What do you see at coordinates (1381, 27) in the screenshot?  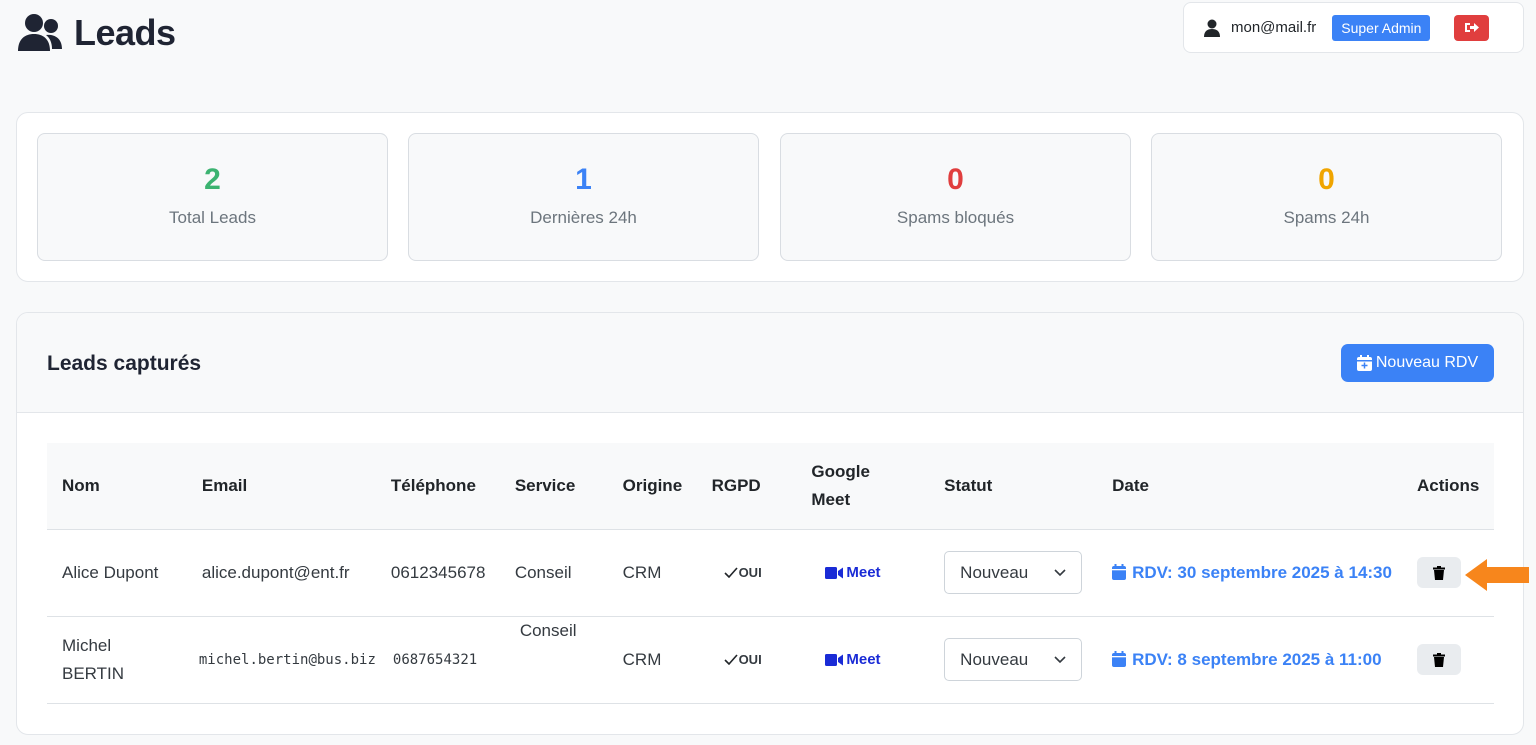 I see `role-badge: Super Admin` at bounding box center [1381, 27].